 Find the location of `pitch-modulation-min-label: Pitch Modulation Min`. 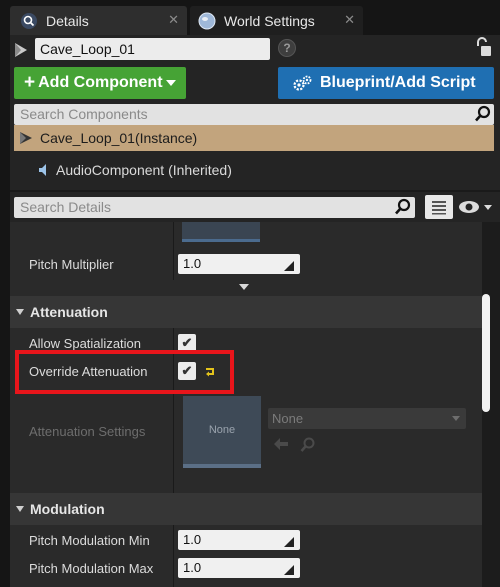

pitch-modulation-min-label: Pitch Modulation Min is located at coordinates (89, 540).